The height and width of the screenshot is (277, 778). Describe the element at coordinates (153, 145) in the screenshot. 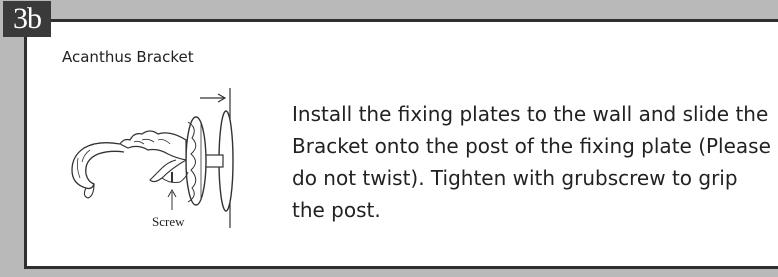

I see `acanthus-leaf` at that location.